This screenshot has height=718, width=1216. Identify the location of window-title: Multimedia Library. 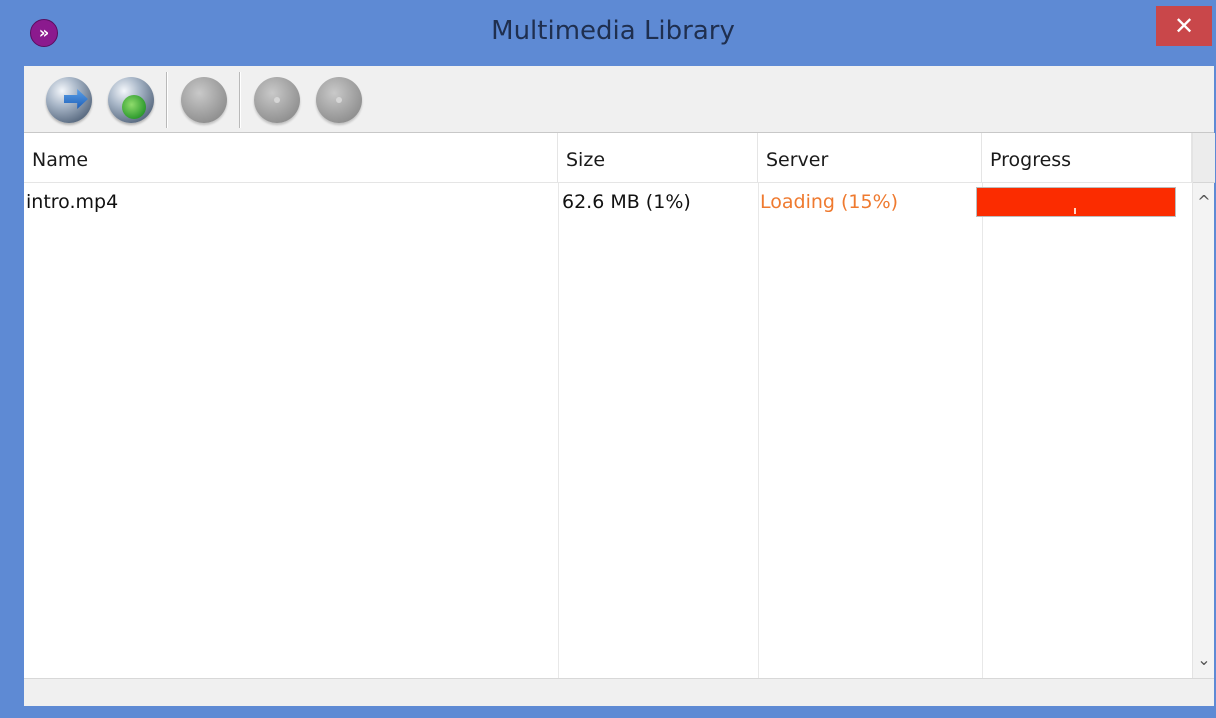
(613, 31).